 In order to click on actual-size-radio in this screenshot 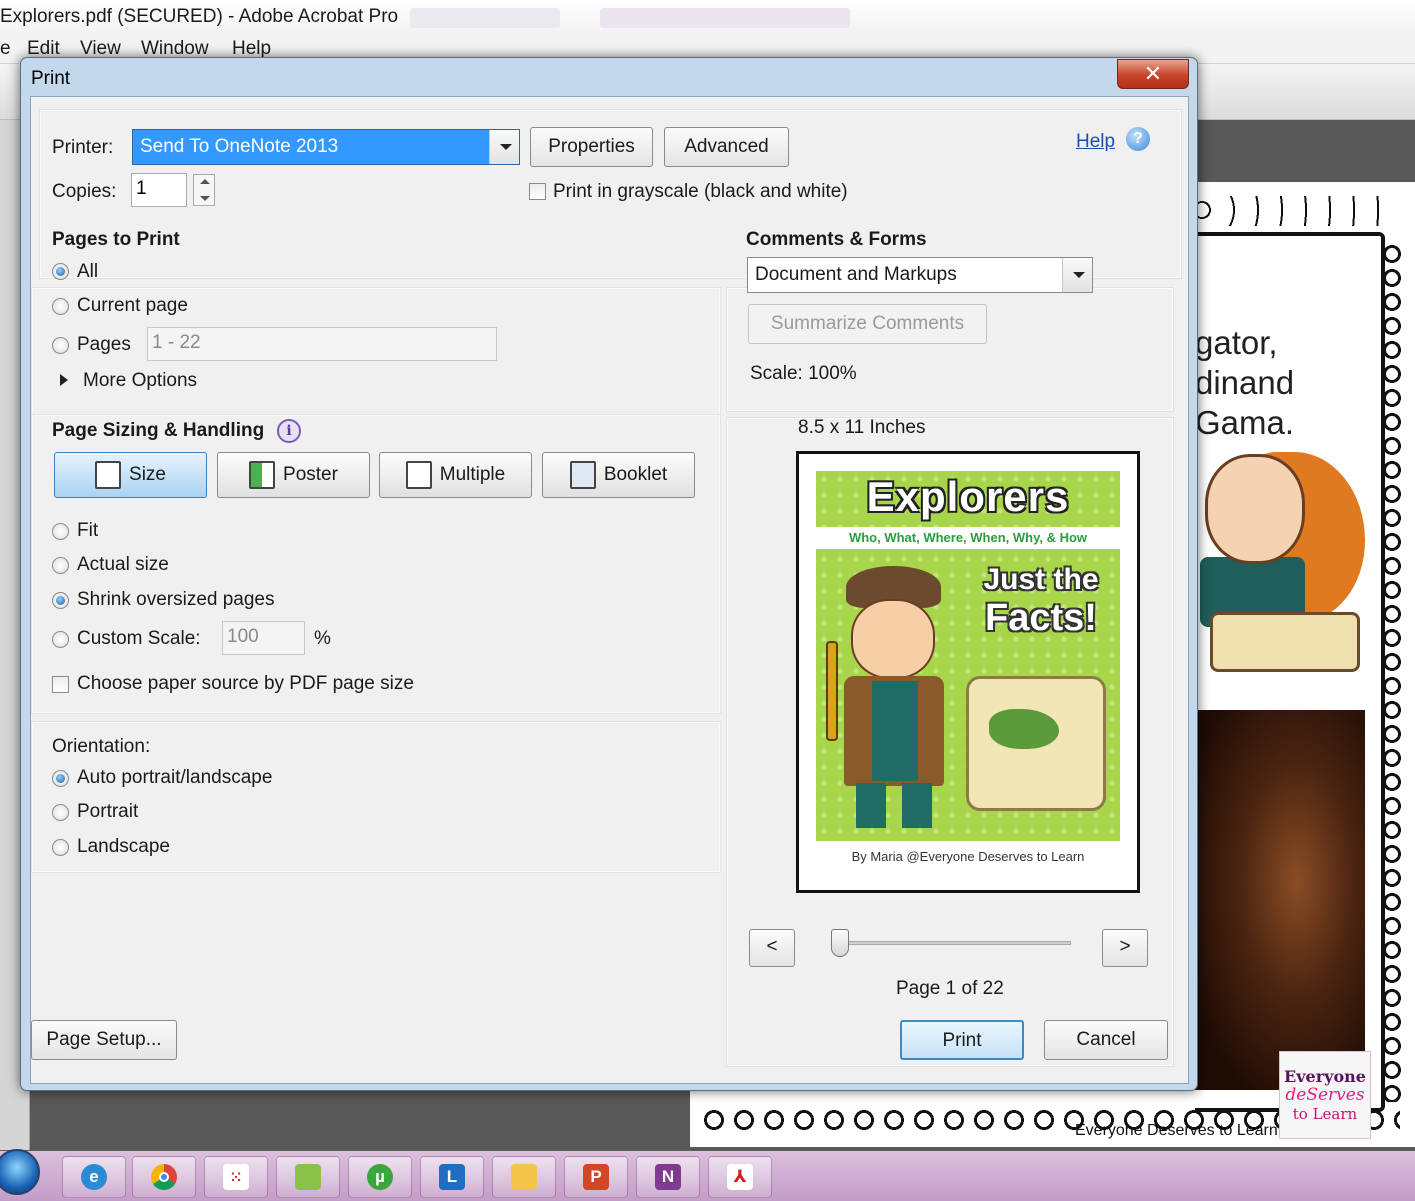, I will do `click(60, 565)`.